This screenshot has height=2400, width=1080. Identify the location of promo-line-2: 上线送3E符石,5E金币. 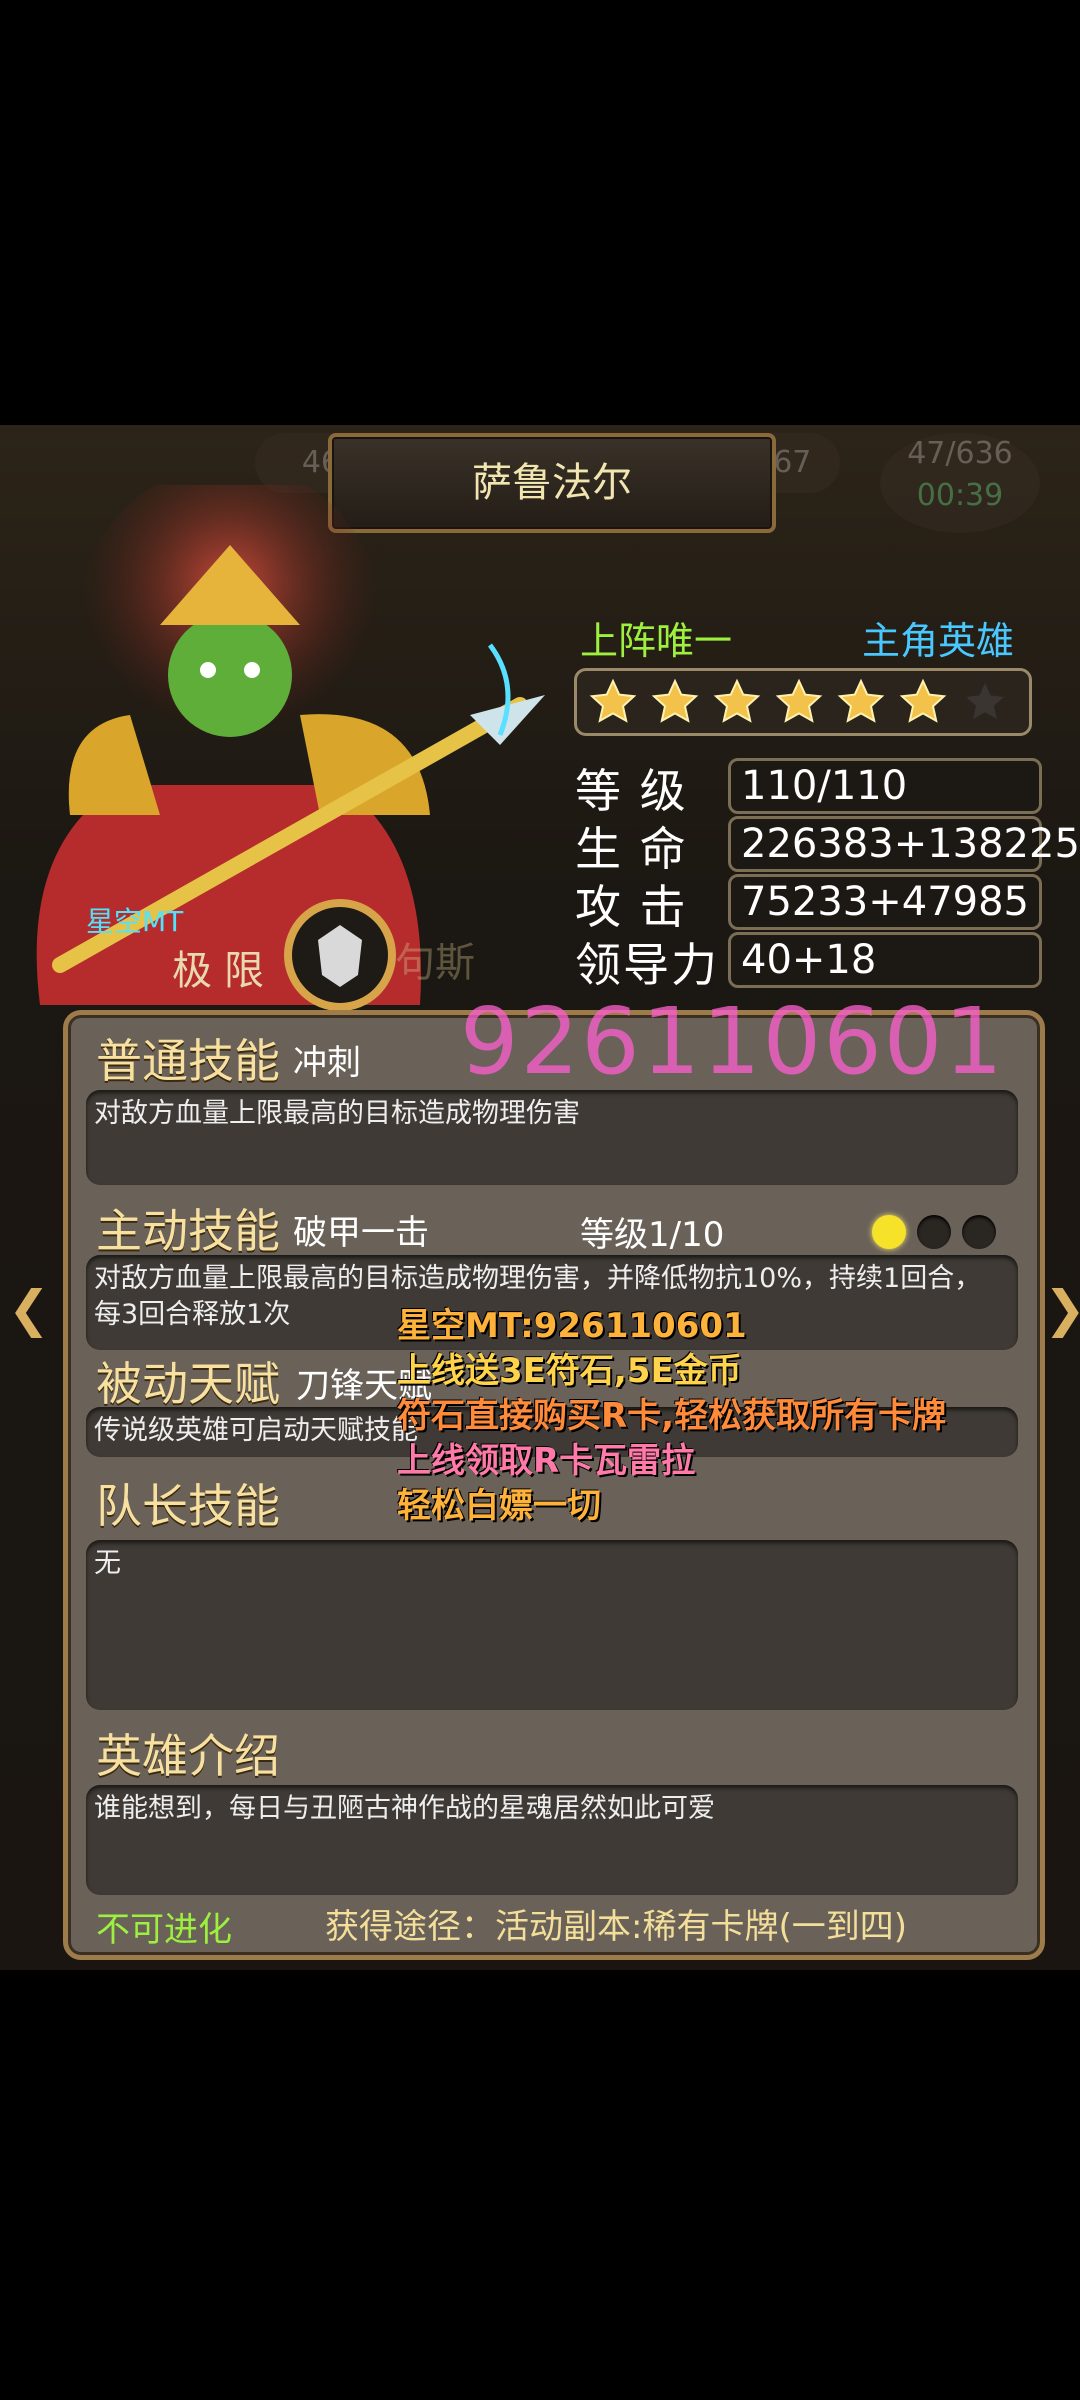
(569, 1371).